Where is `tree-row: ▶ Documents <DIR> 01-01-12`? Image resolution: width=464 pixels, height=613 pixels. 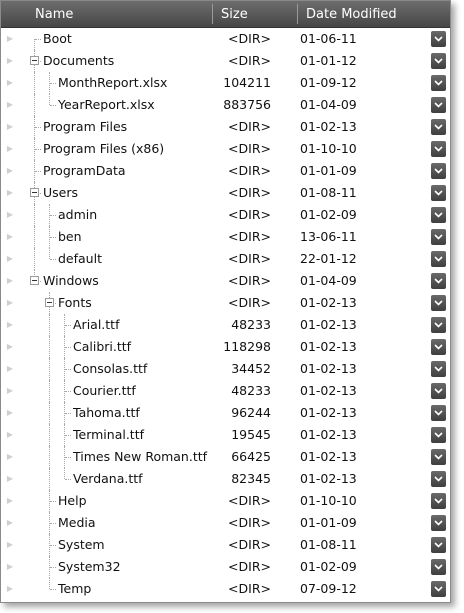
tree-row: ▶ Documents <DIR> 01-01-12 is located at coordinates (225, 61).